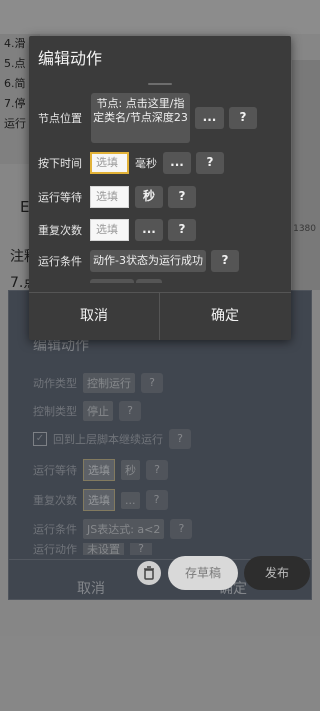 This screenshot has width=320, height=711. What do you see at coordinates (146, 163) in the screenshot?
I see `press-time-unit: 毫秒` at bounding box center [146, 163].